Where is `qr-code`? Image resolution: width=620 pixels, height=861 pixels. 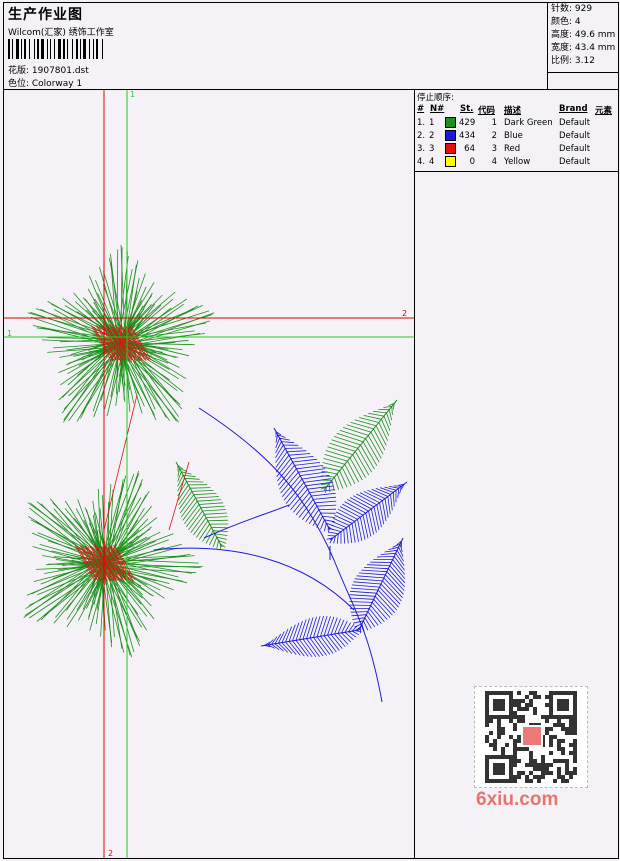 qr-code is located at coordinates (531, 737).